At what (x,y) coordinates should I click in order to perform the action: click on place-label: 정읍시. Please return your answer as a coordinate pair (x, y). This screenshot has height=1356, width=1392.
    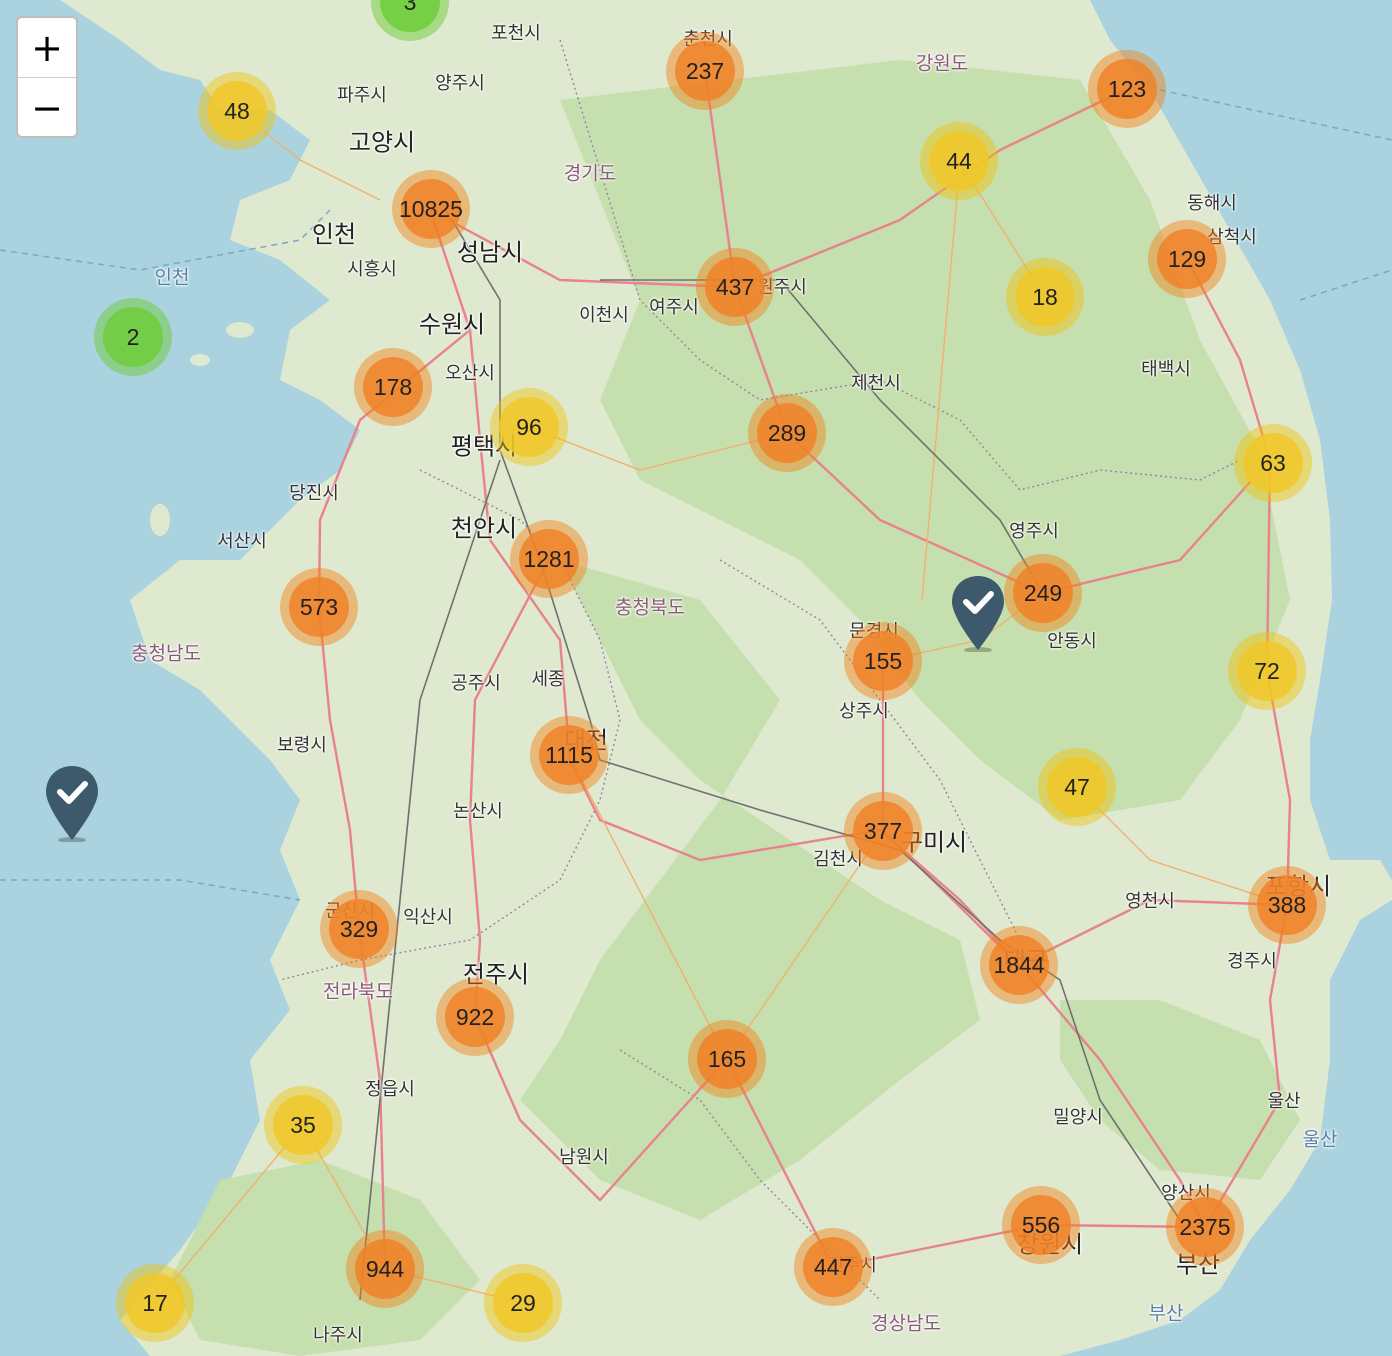
    Looking at the image, I should click on (390, 1089).